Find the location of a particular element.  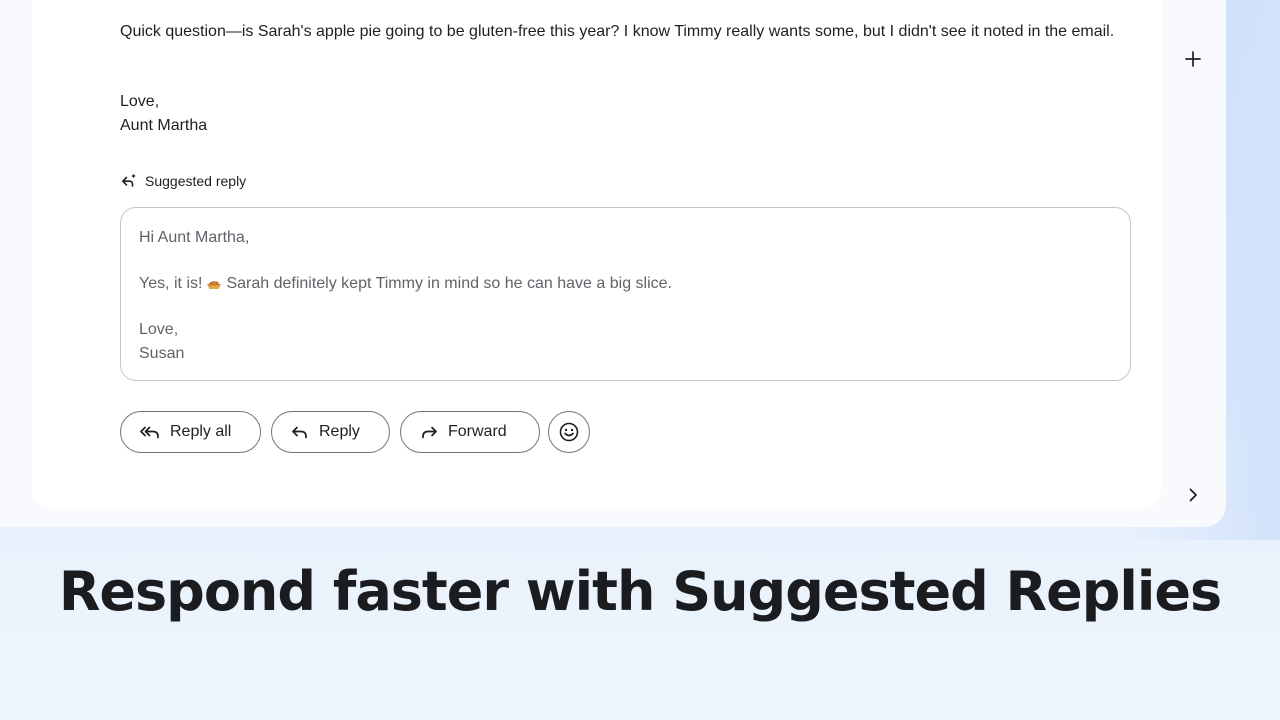

email-closing: Love, is located at coordinates (140, 101).